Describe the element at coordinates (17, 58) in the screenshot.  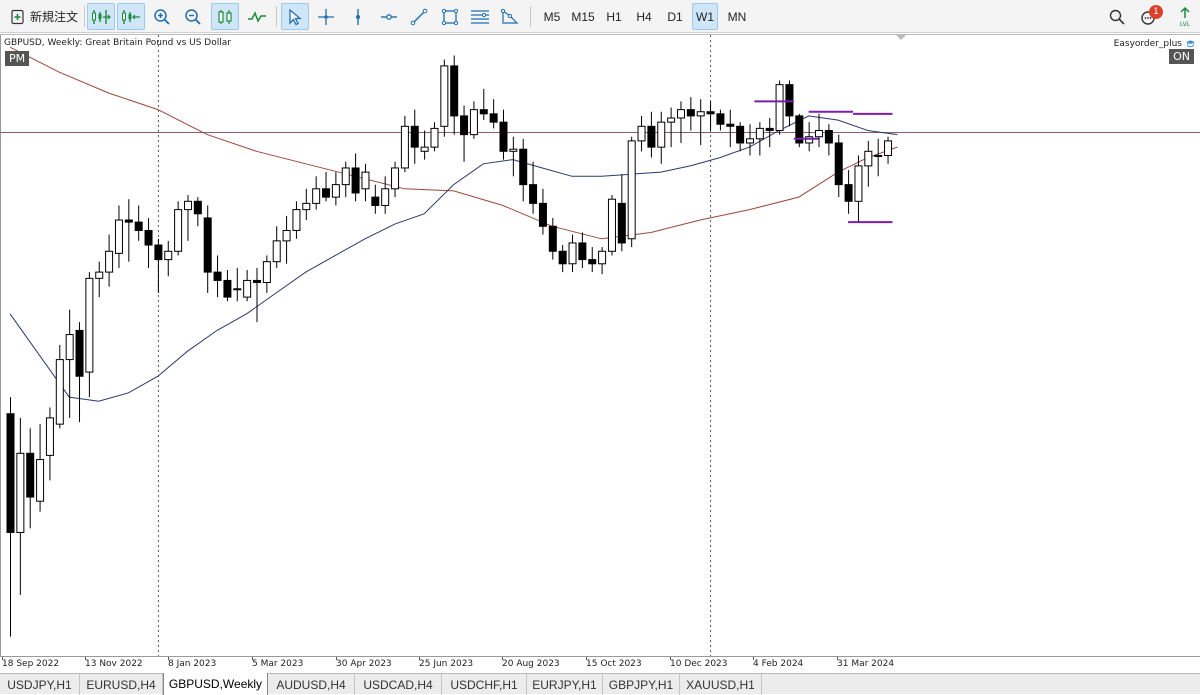
I see `pm-badge: PM` at that location.